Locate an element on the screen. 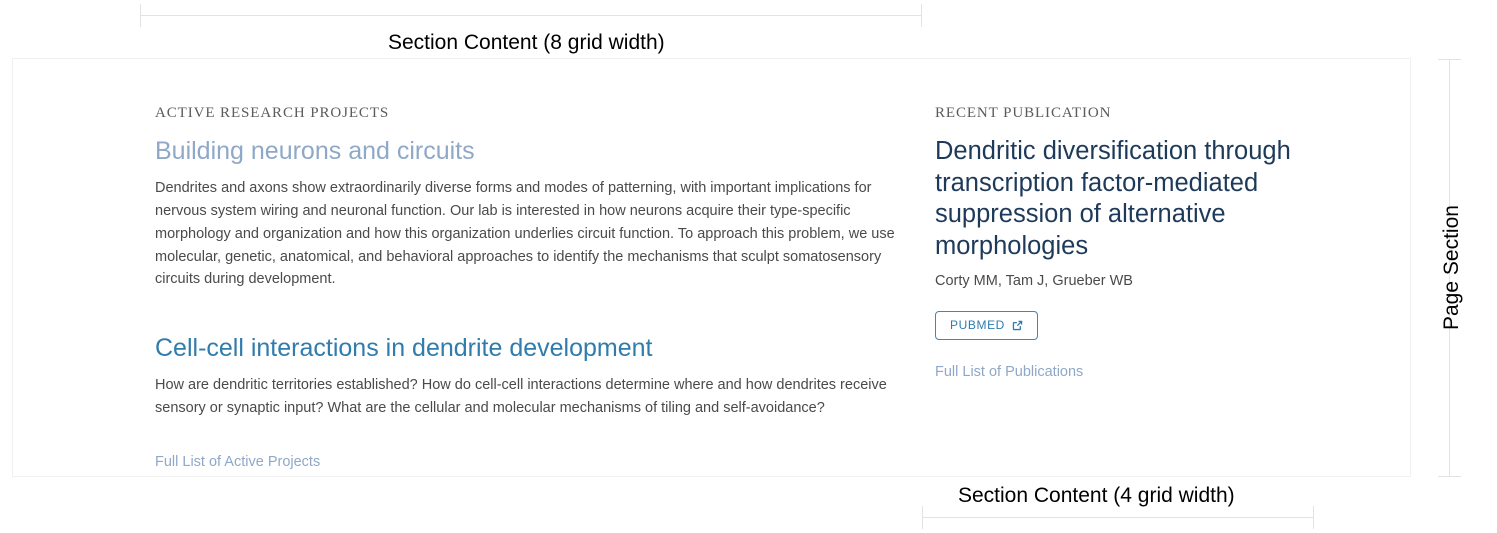 This screenshot has width=1497, height=533. publication-authors: Corty MM, Tam J, Grueber WB is located at coordinates (1034, 281).